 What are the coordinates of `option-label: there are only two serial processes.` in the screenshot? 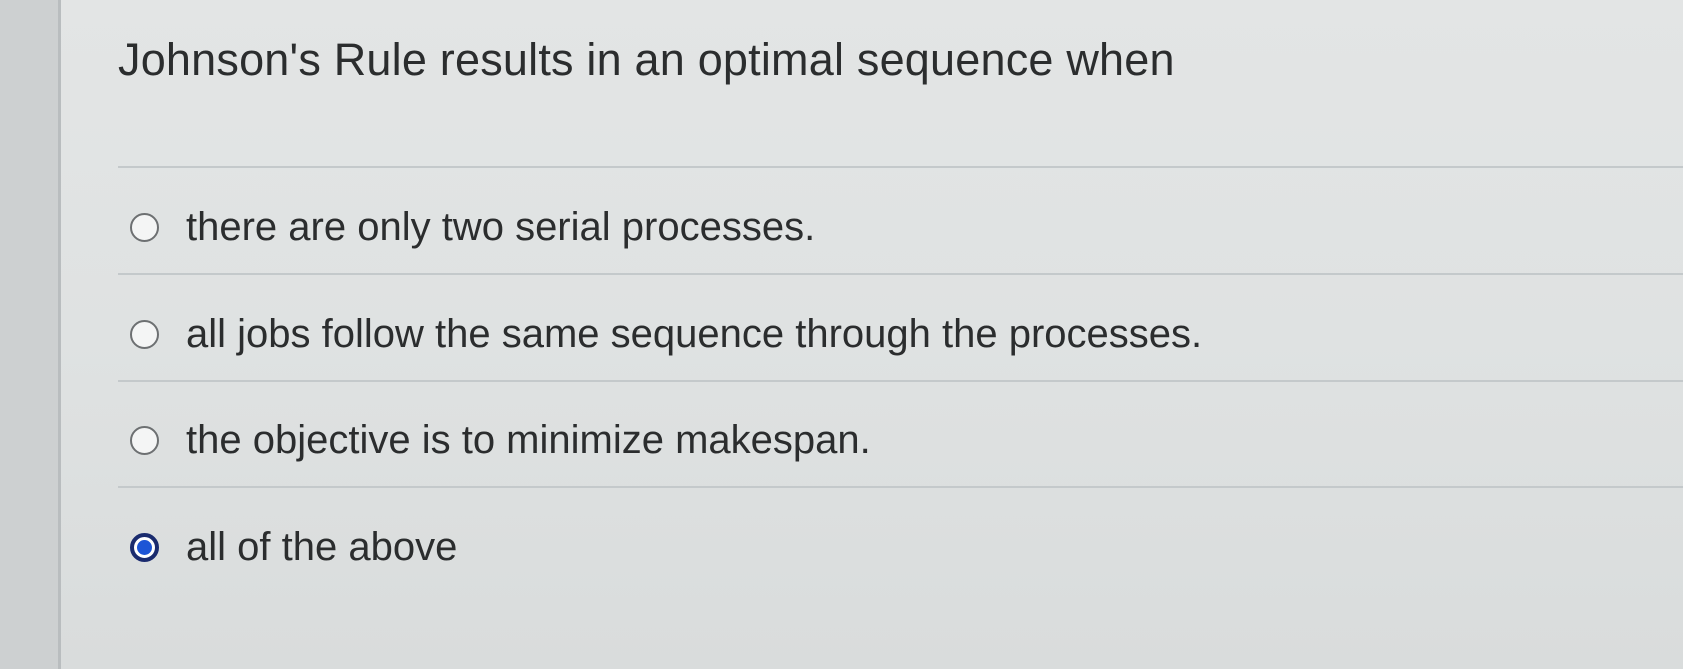 It's located at (501, 226).